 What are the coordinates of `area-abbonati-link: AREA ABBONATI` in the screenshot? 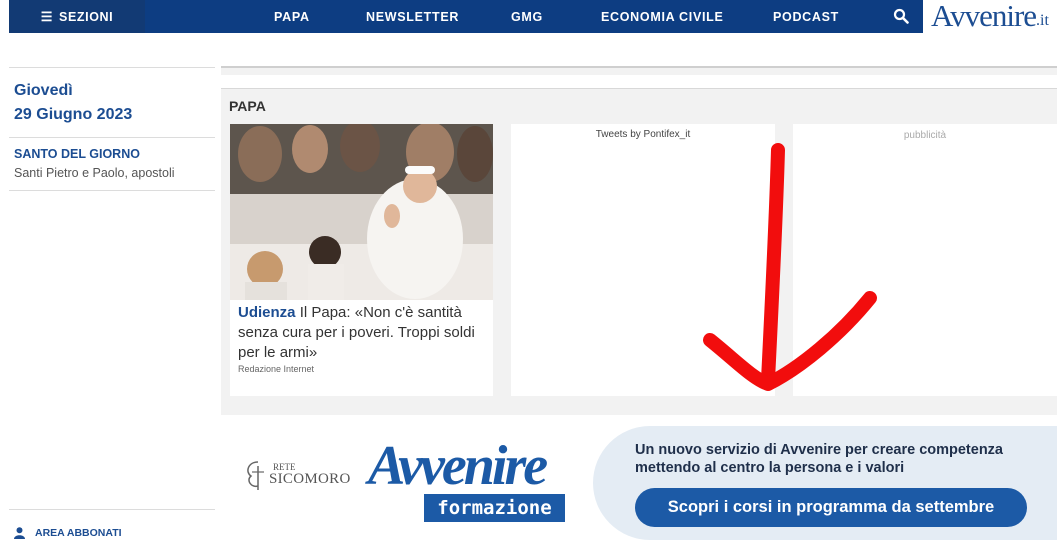 It's located at (68, 533).